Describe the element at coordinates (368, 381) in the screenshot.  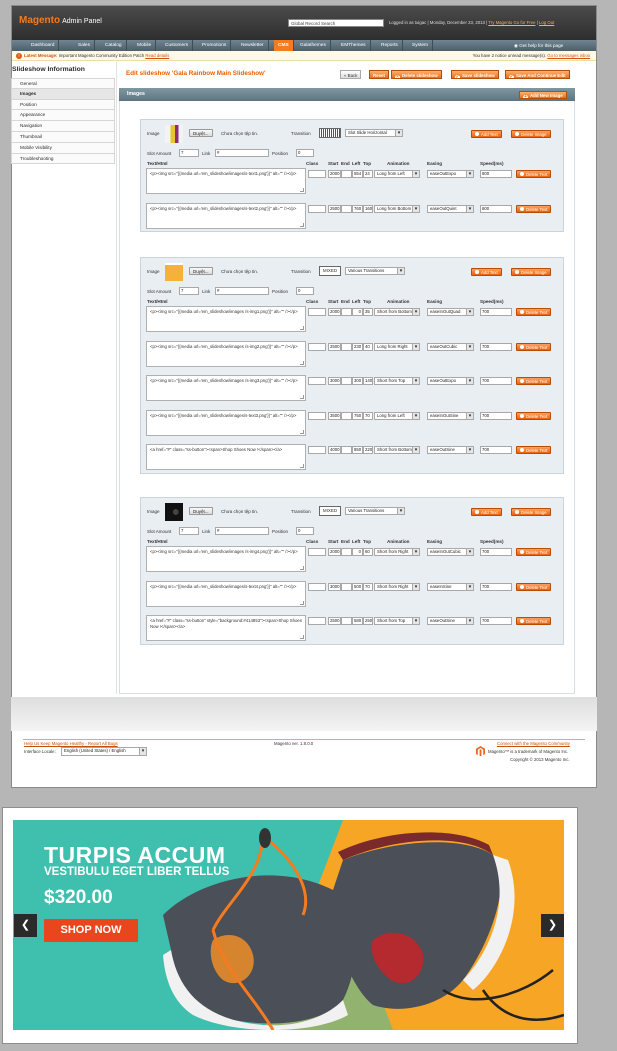
I see `top-input: 140` at that location.